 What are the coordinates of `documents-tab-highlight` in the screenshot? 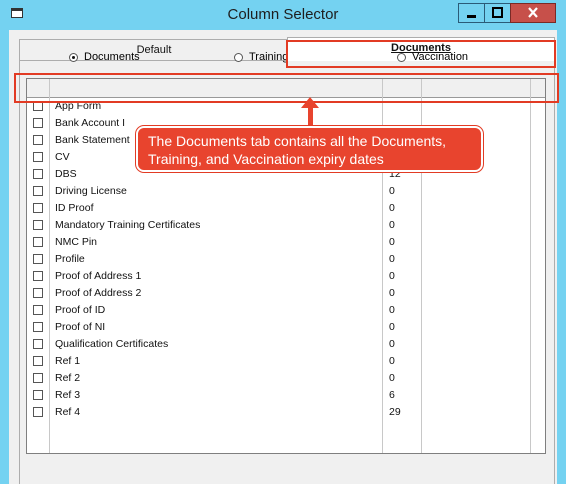 It's located at (421, 54).